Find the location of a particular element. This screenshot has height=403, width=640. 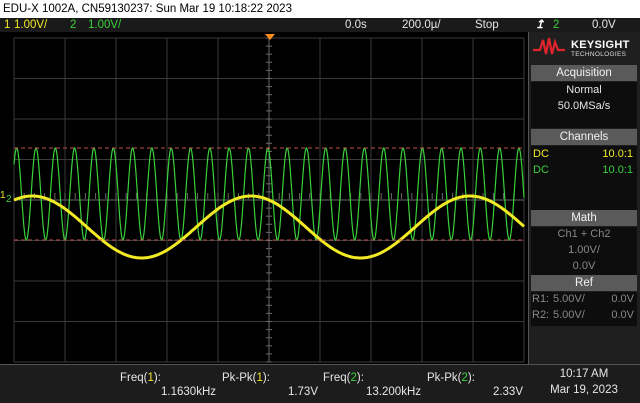

ref-r2-scale: 5.00V/ is located at coordinates (569, 315).